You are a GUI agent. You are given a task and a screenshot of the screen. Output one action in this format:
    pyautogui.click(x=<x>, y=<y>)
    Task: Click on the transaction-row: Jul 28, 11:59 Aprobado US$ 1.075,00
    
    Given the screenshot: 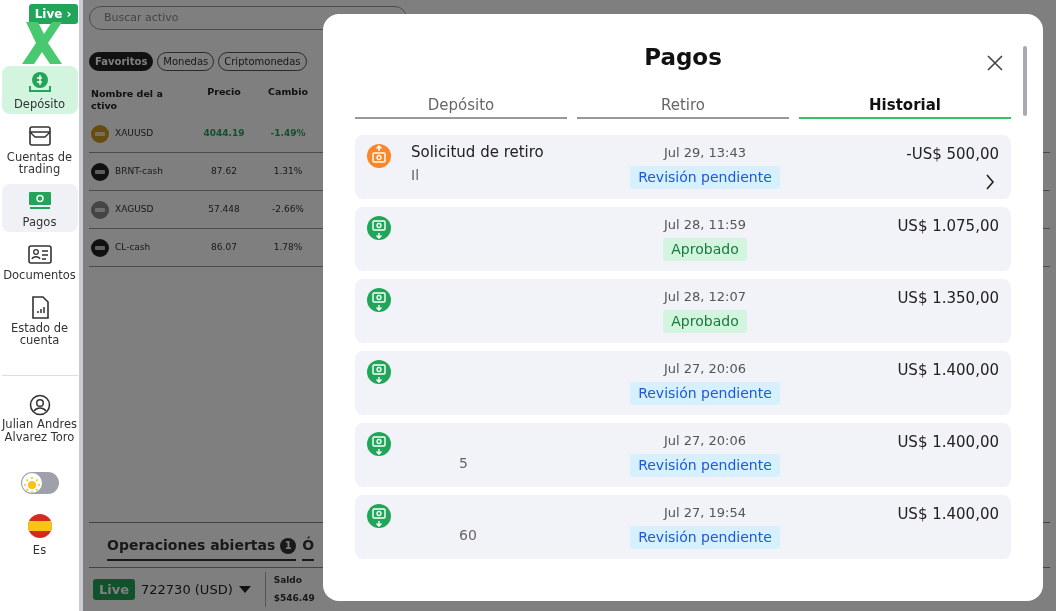 What is the action you would take?
    pyautogui.click(x=683, y=239)
    